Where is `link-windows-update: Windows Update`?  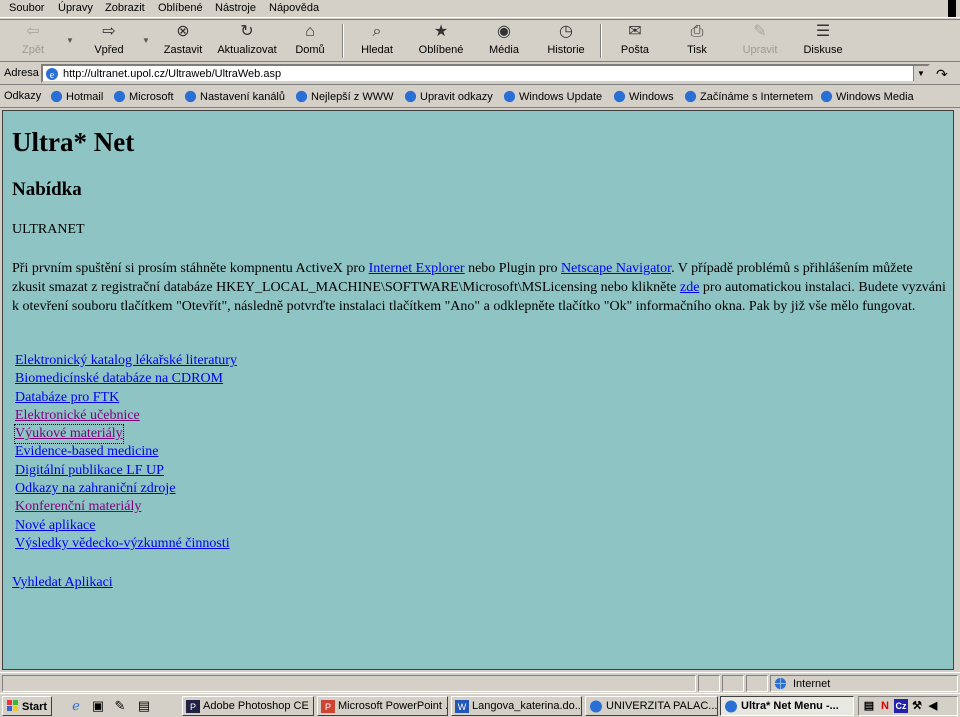
link-windows-update: Windows Update is located at coordinates (552, 96).